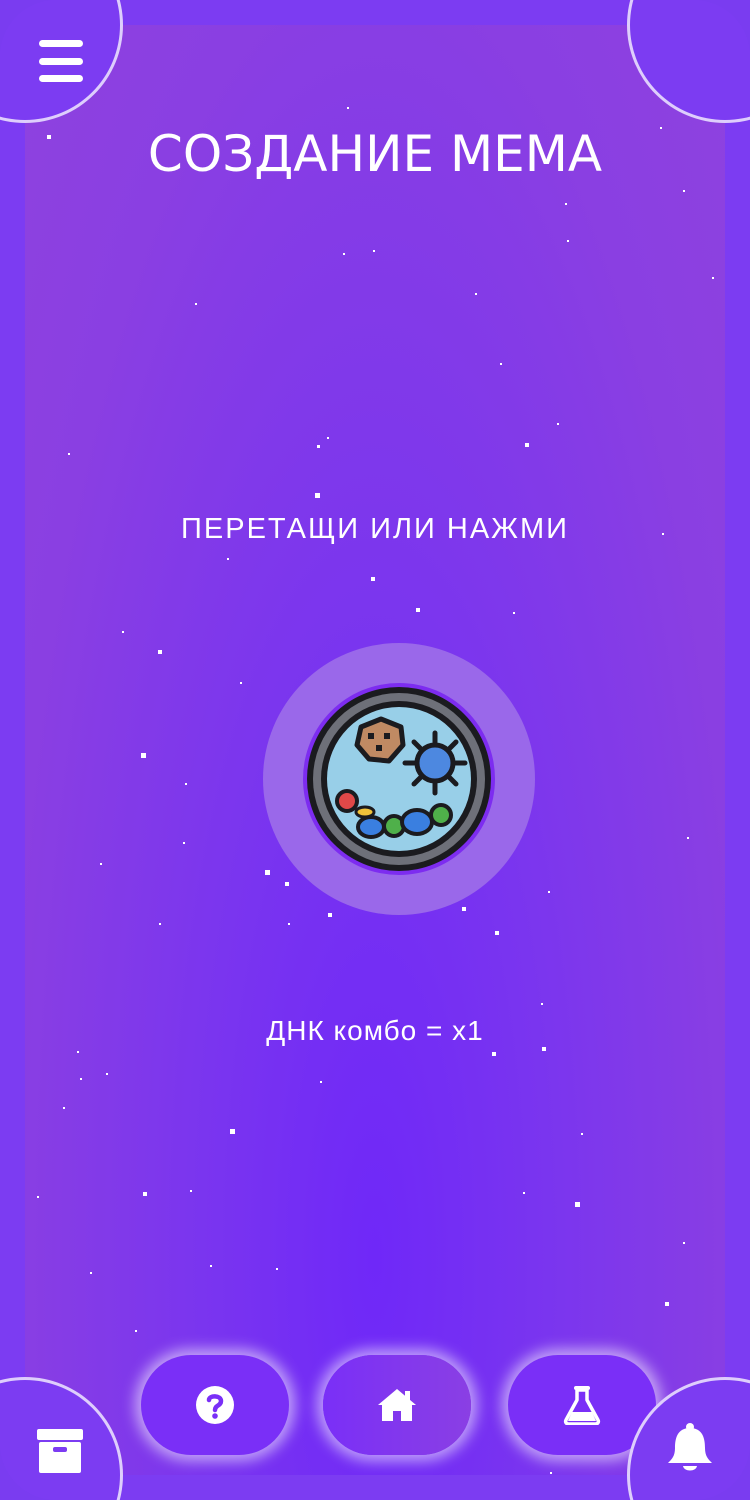  Describe the element at coordinates (684, 57) in the screenshot. I see `grid-icon` at that location.